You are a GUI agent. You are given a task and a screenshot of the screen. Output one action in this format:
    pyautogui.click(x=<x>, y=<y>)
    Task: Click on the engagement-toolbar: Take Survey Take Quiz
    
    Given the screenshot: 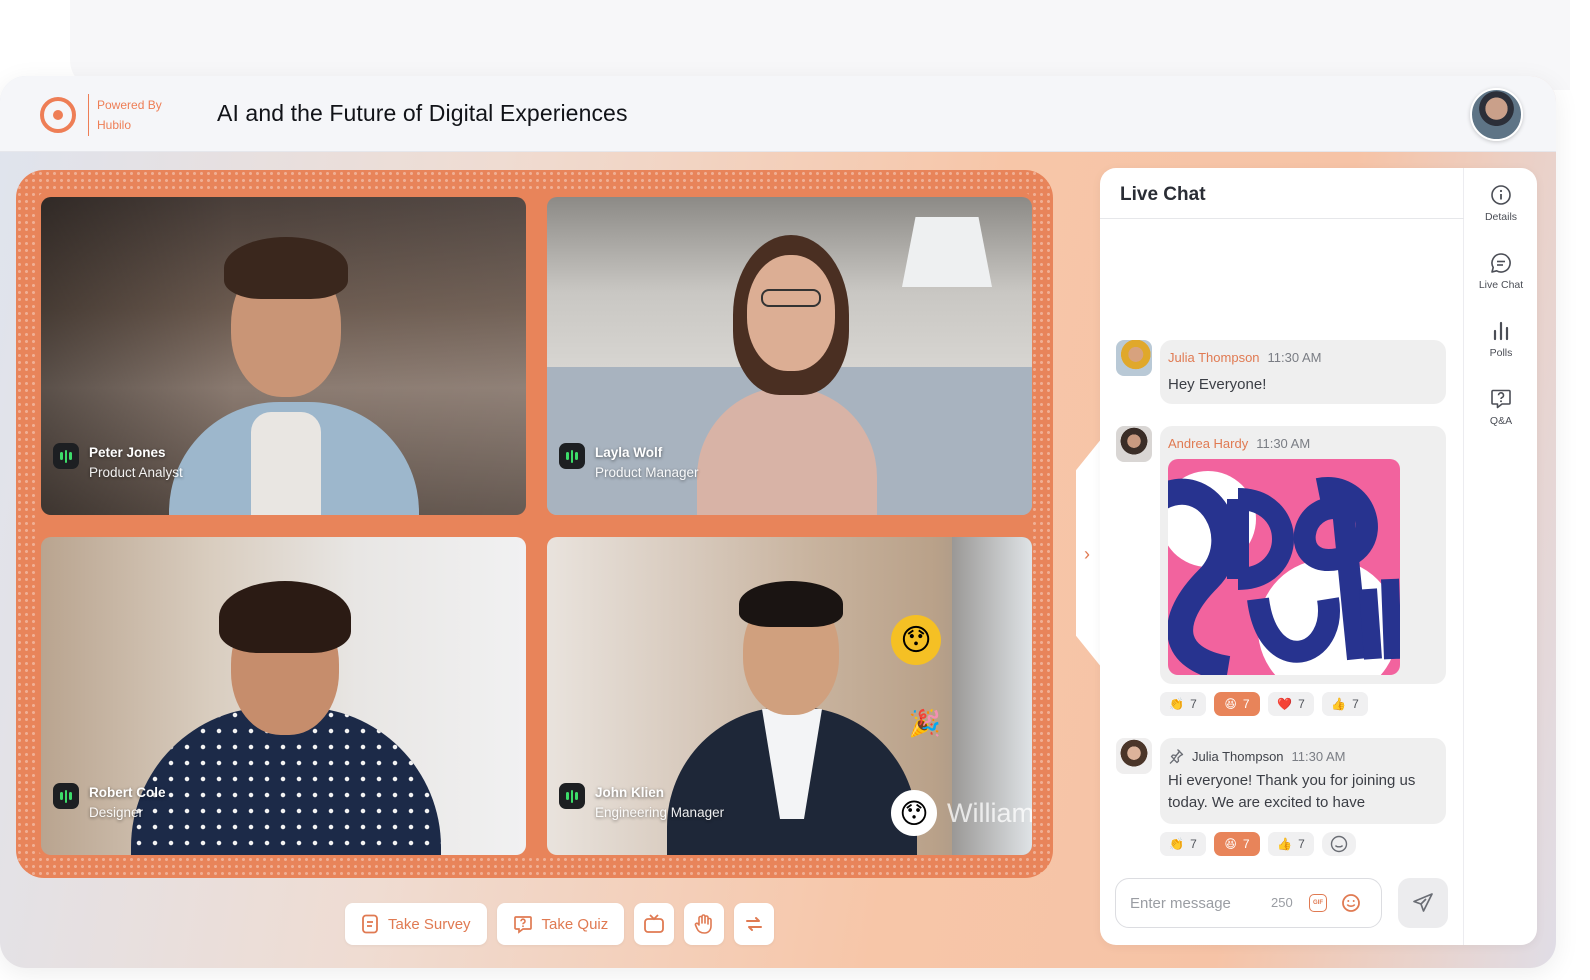 What is the action you would take?
    pyautogui.click(x=560, y=924)
    